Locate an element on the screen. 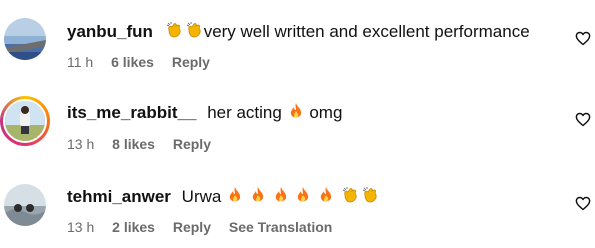 The height and width of the screenshot is (248, 595). comment-text: her acting is located at coordinates (244, 112).